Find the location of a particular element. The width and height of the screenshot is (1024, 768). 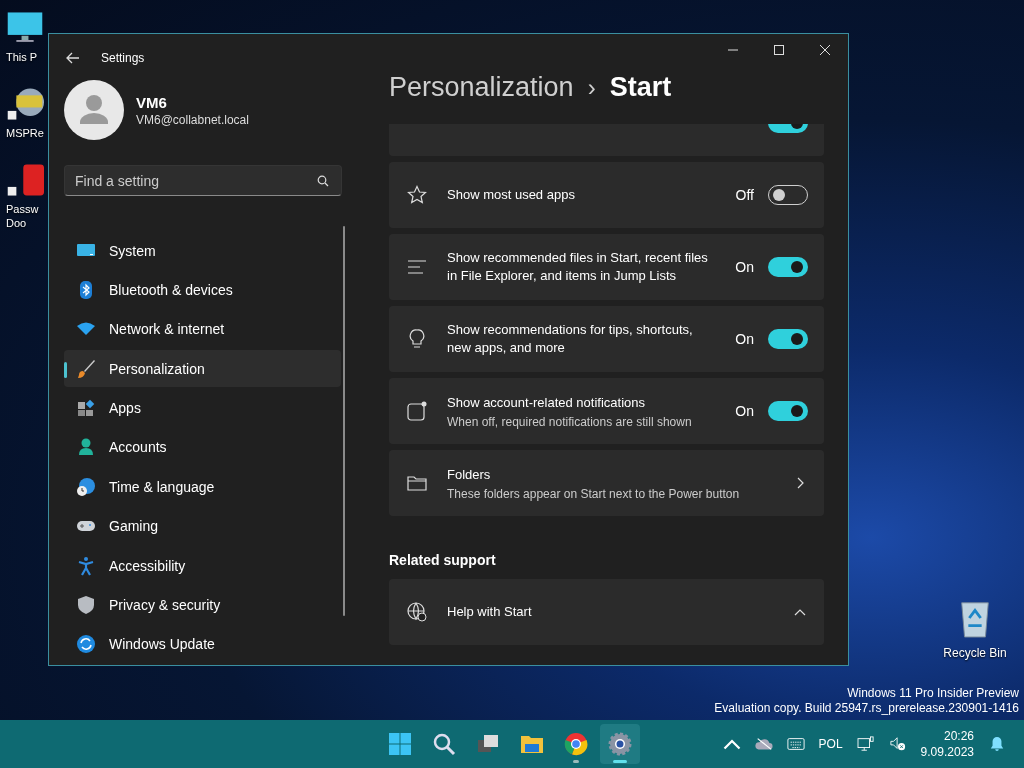

setting-title: Folders is located at coordinates (469, 474).